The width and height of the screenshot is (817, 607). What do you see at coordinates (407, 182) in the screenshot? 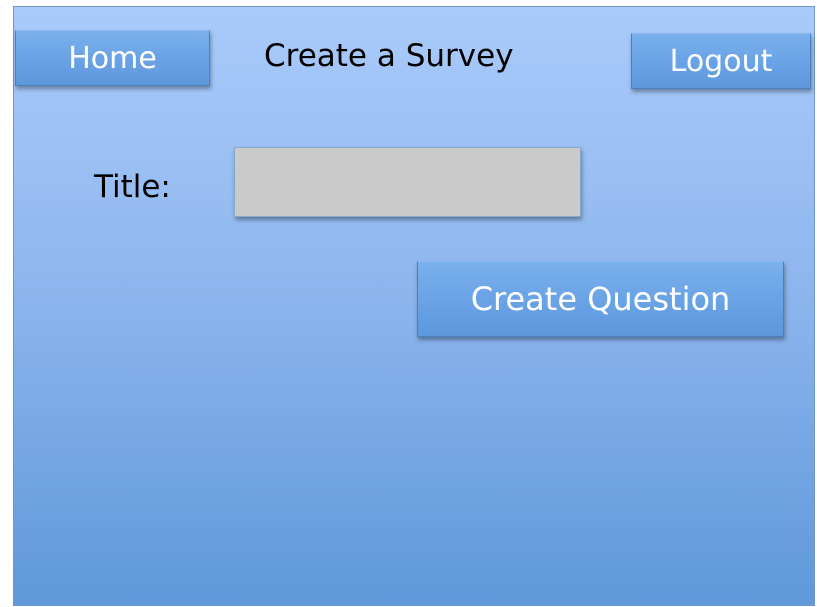
I see `title-input` at bounding box center [407, 182].